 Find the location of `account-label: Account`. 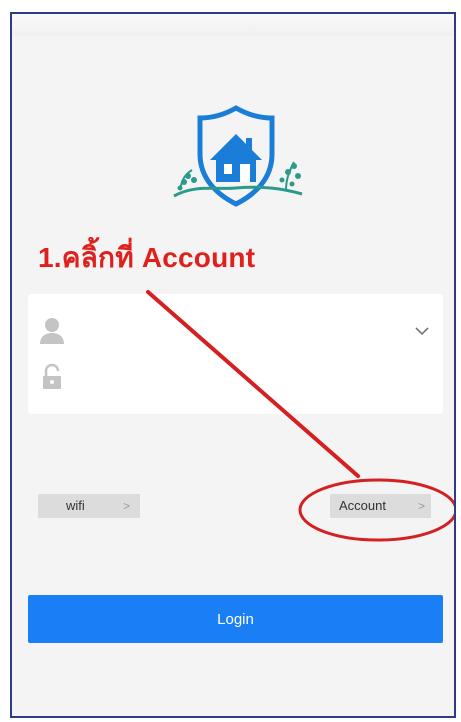

account-label: Account is located at coordinates (362, 505).